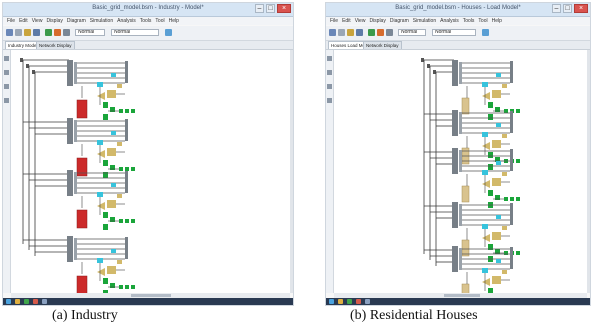 The image size is (595, 329). I want to click on tab-bar: Houses Load Model Network Display, so click(458, 45).